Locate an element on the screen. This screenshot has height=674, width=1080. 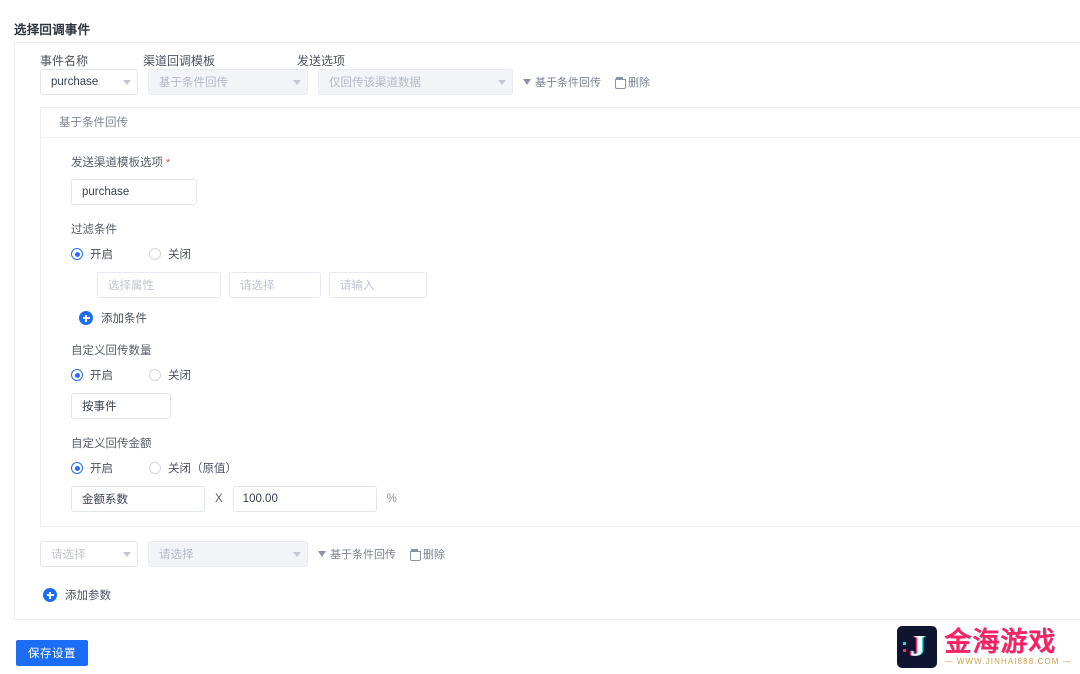
page-title: 选择回调事件 is located at coordinates (52, 30).